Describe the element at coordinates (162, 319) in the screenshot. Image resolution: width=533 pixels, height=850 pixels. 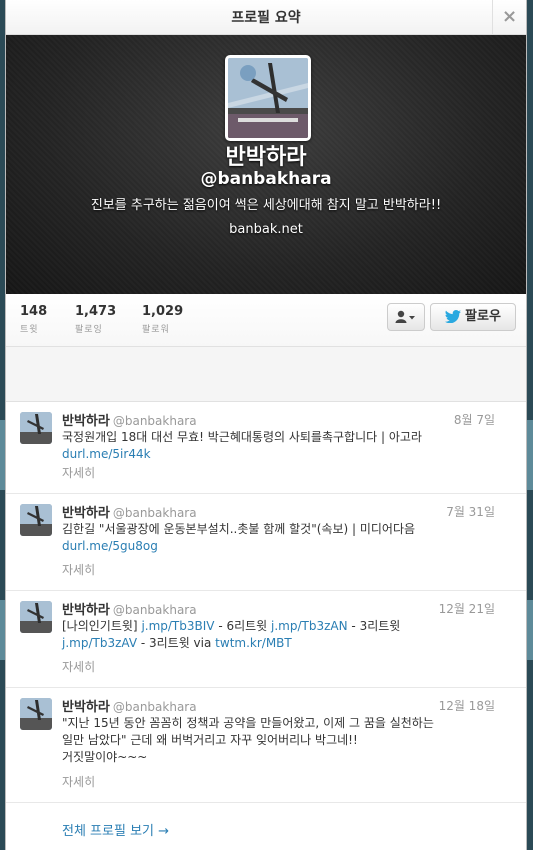
I see `stat-followers: 1,029 팔로워` at that location.